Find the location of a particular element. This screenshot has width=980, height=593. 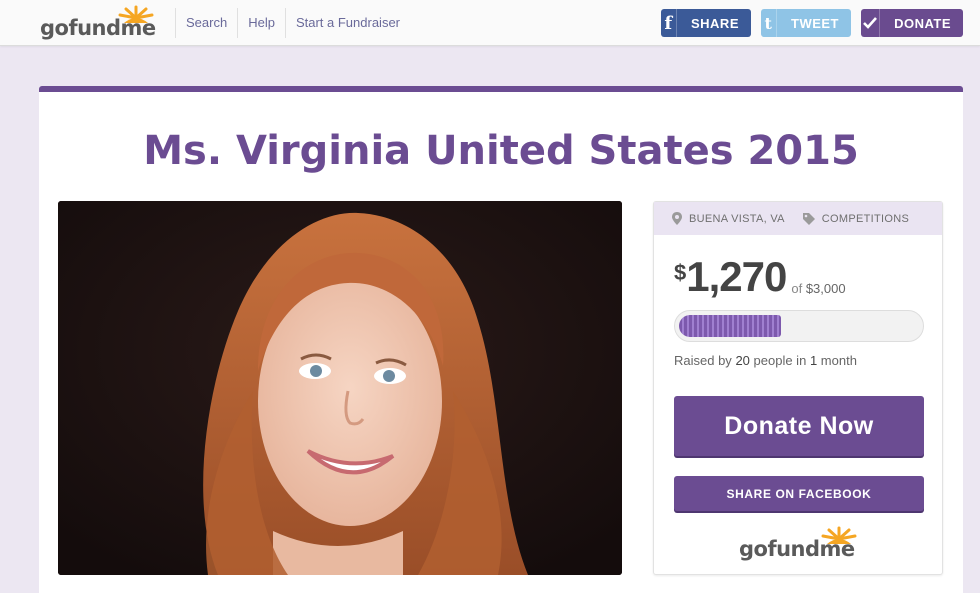

raised-by-text: Raised by 20 people in 1 month is located at coordinates (765, 360).